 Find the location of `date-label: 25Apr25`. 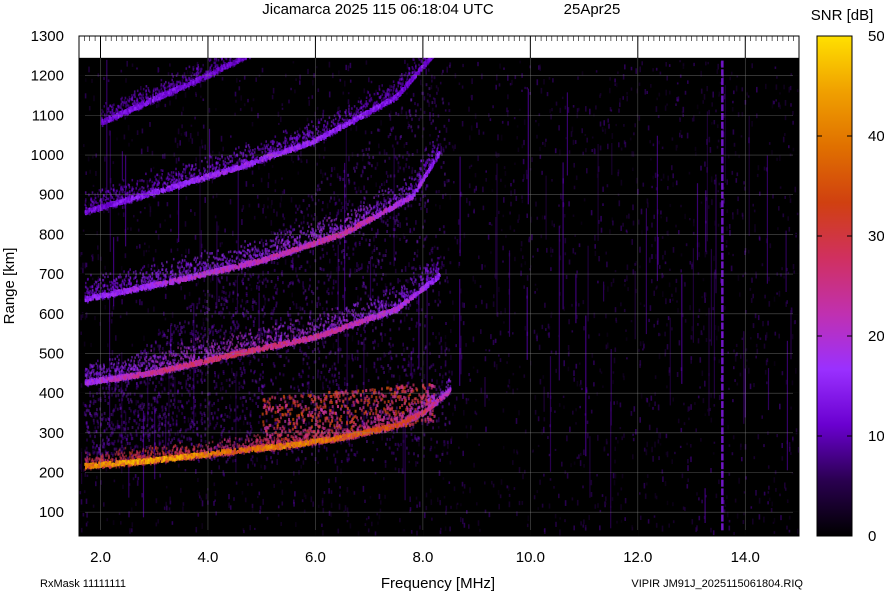

date-label: 25Apr25 is located at coordinates (592, 9).